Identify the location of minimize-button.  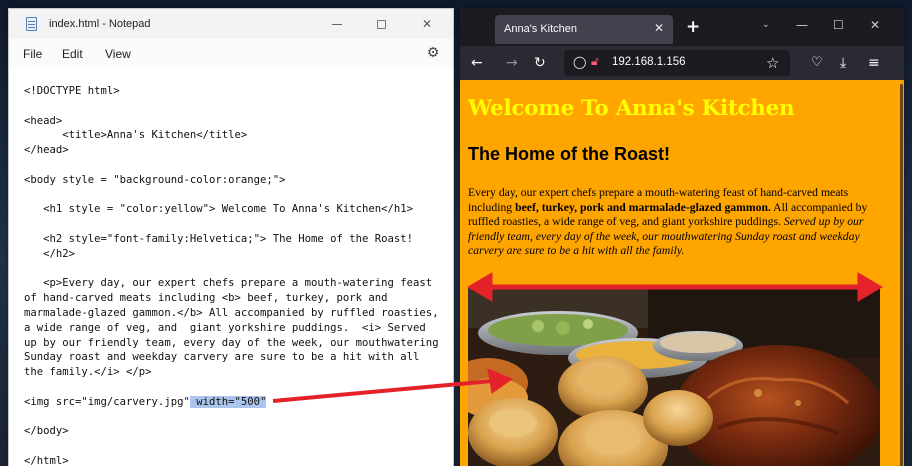
(337, 24).